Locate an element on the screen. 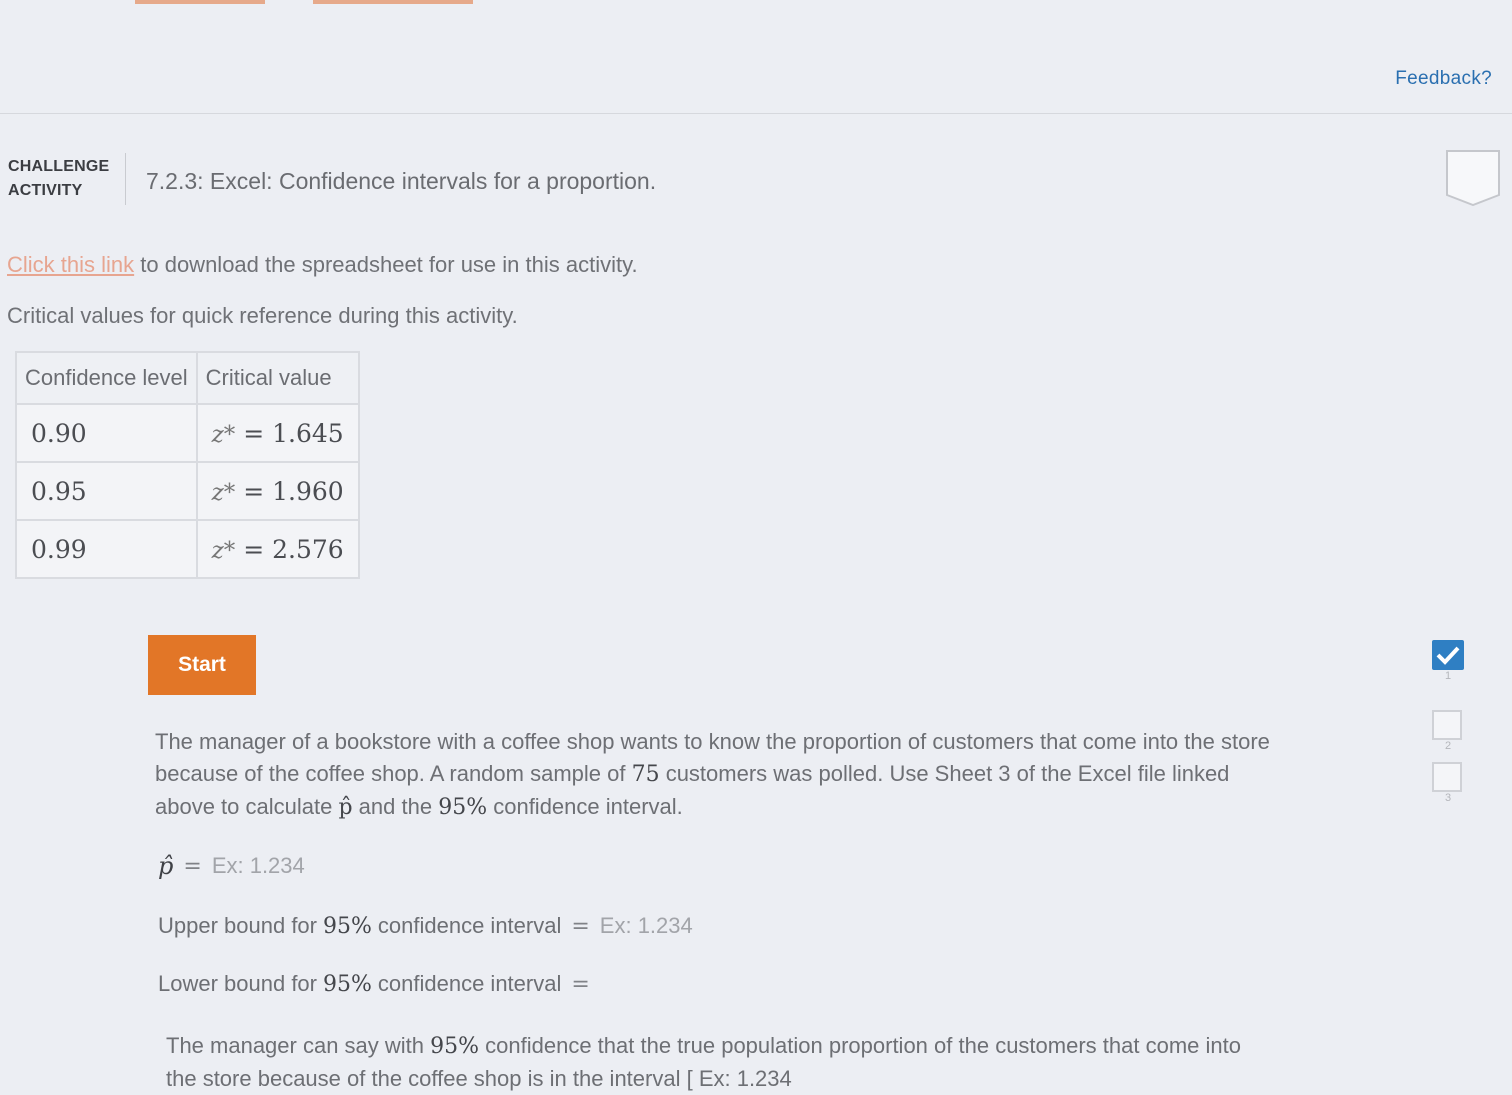  lower-bound-label: Lower bound for is located at coordinates (237, 983).